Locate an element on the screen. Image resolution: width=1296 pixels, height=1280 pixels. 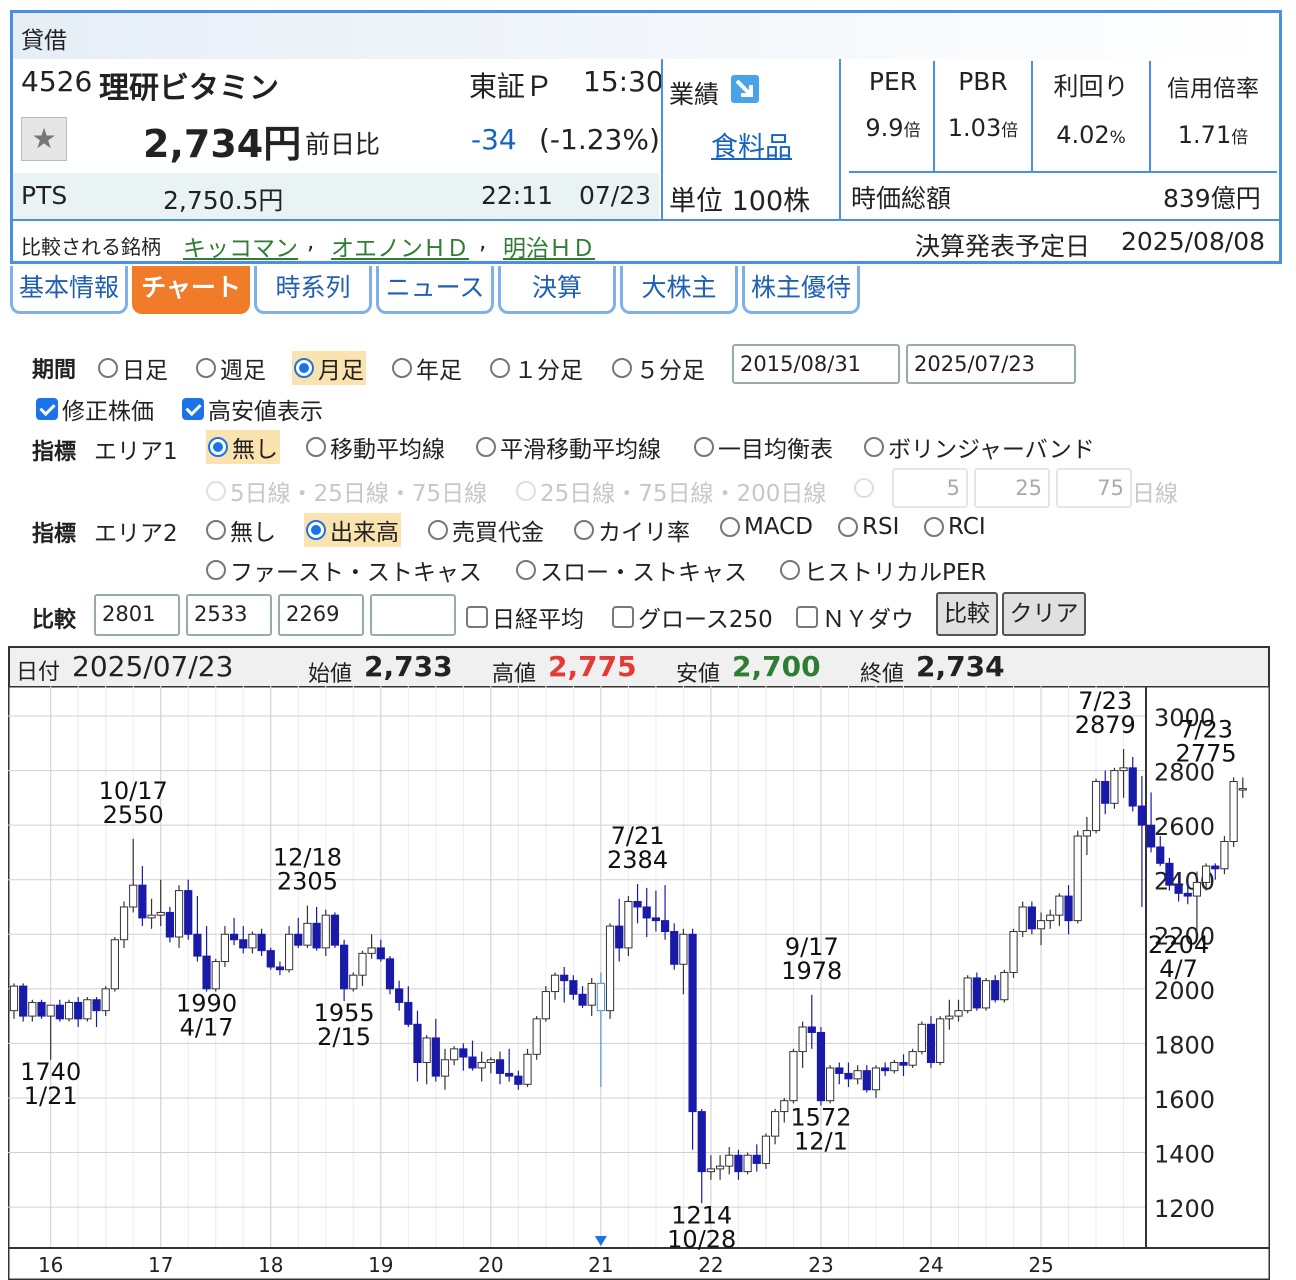
sector-link: 食料品 is located at coordinates (751, 144).